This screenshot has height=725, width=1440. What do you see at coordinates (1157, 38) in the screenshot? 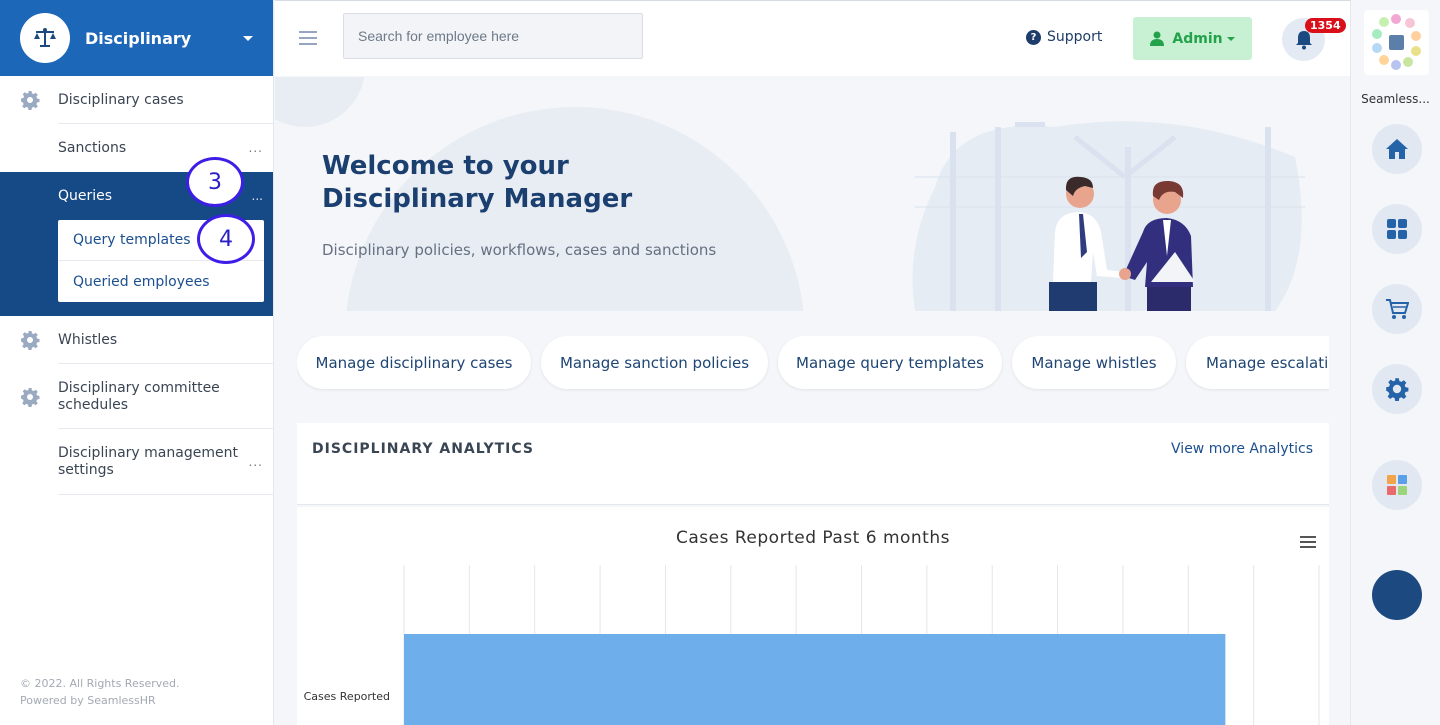
I see `user-icon` at bounding box center [1157, 38].